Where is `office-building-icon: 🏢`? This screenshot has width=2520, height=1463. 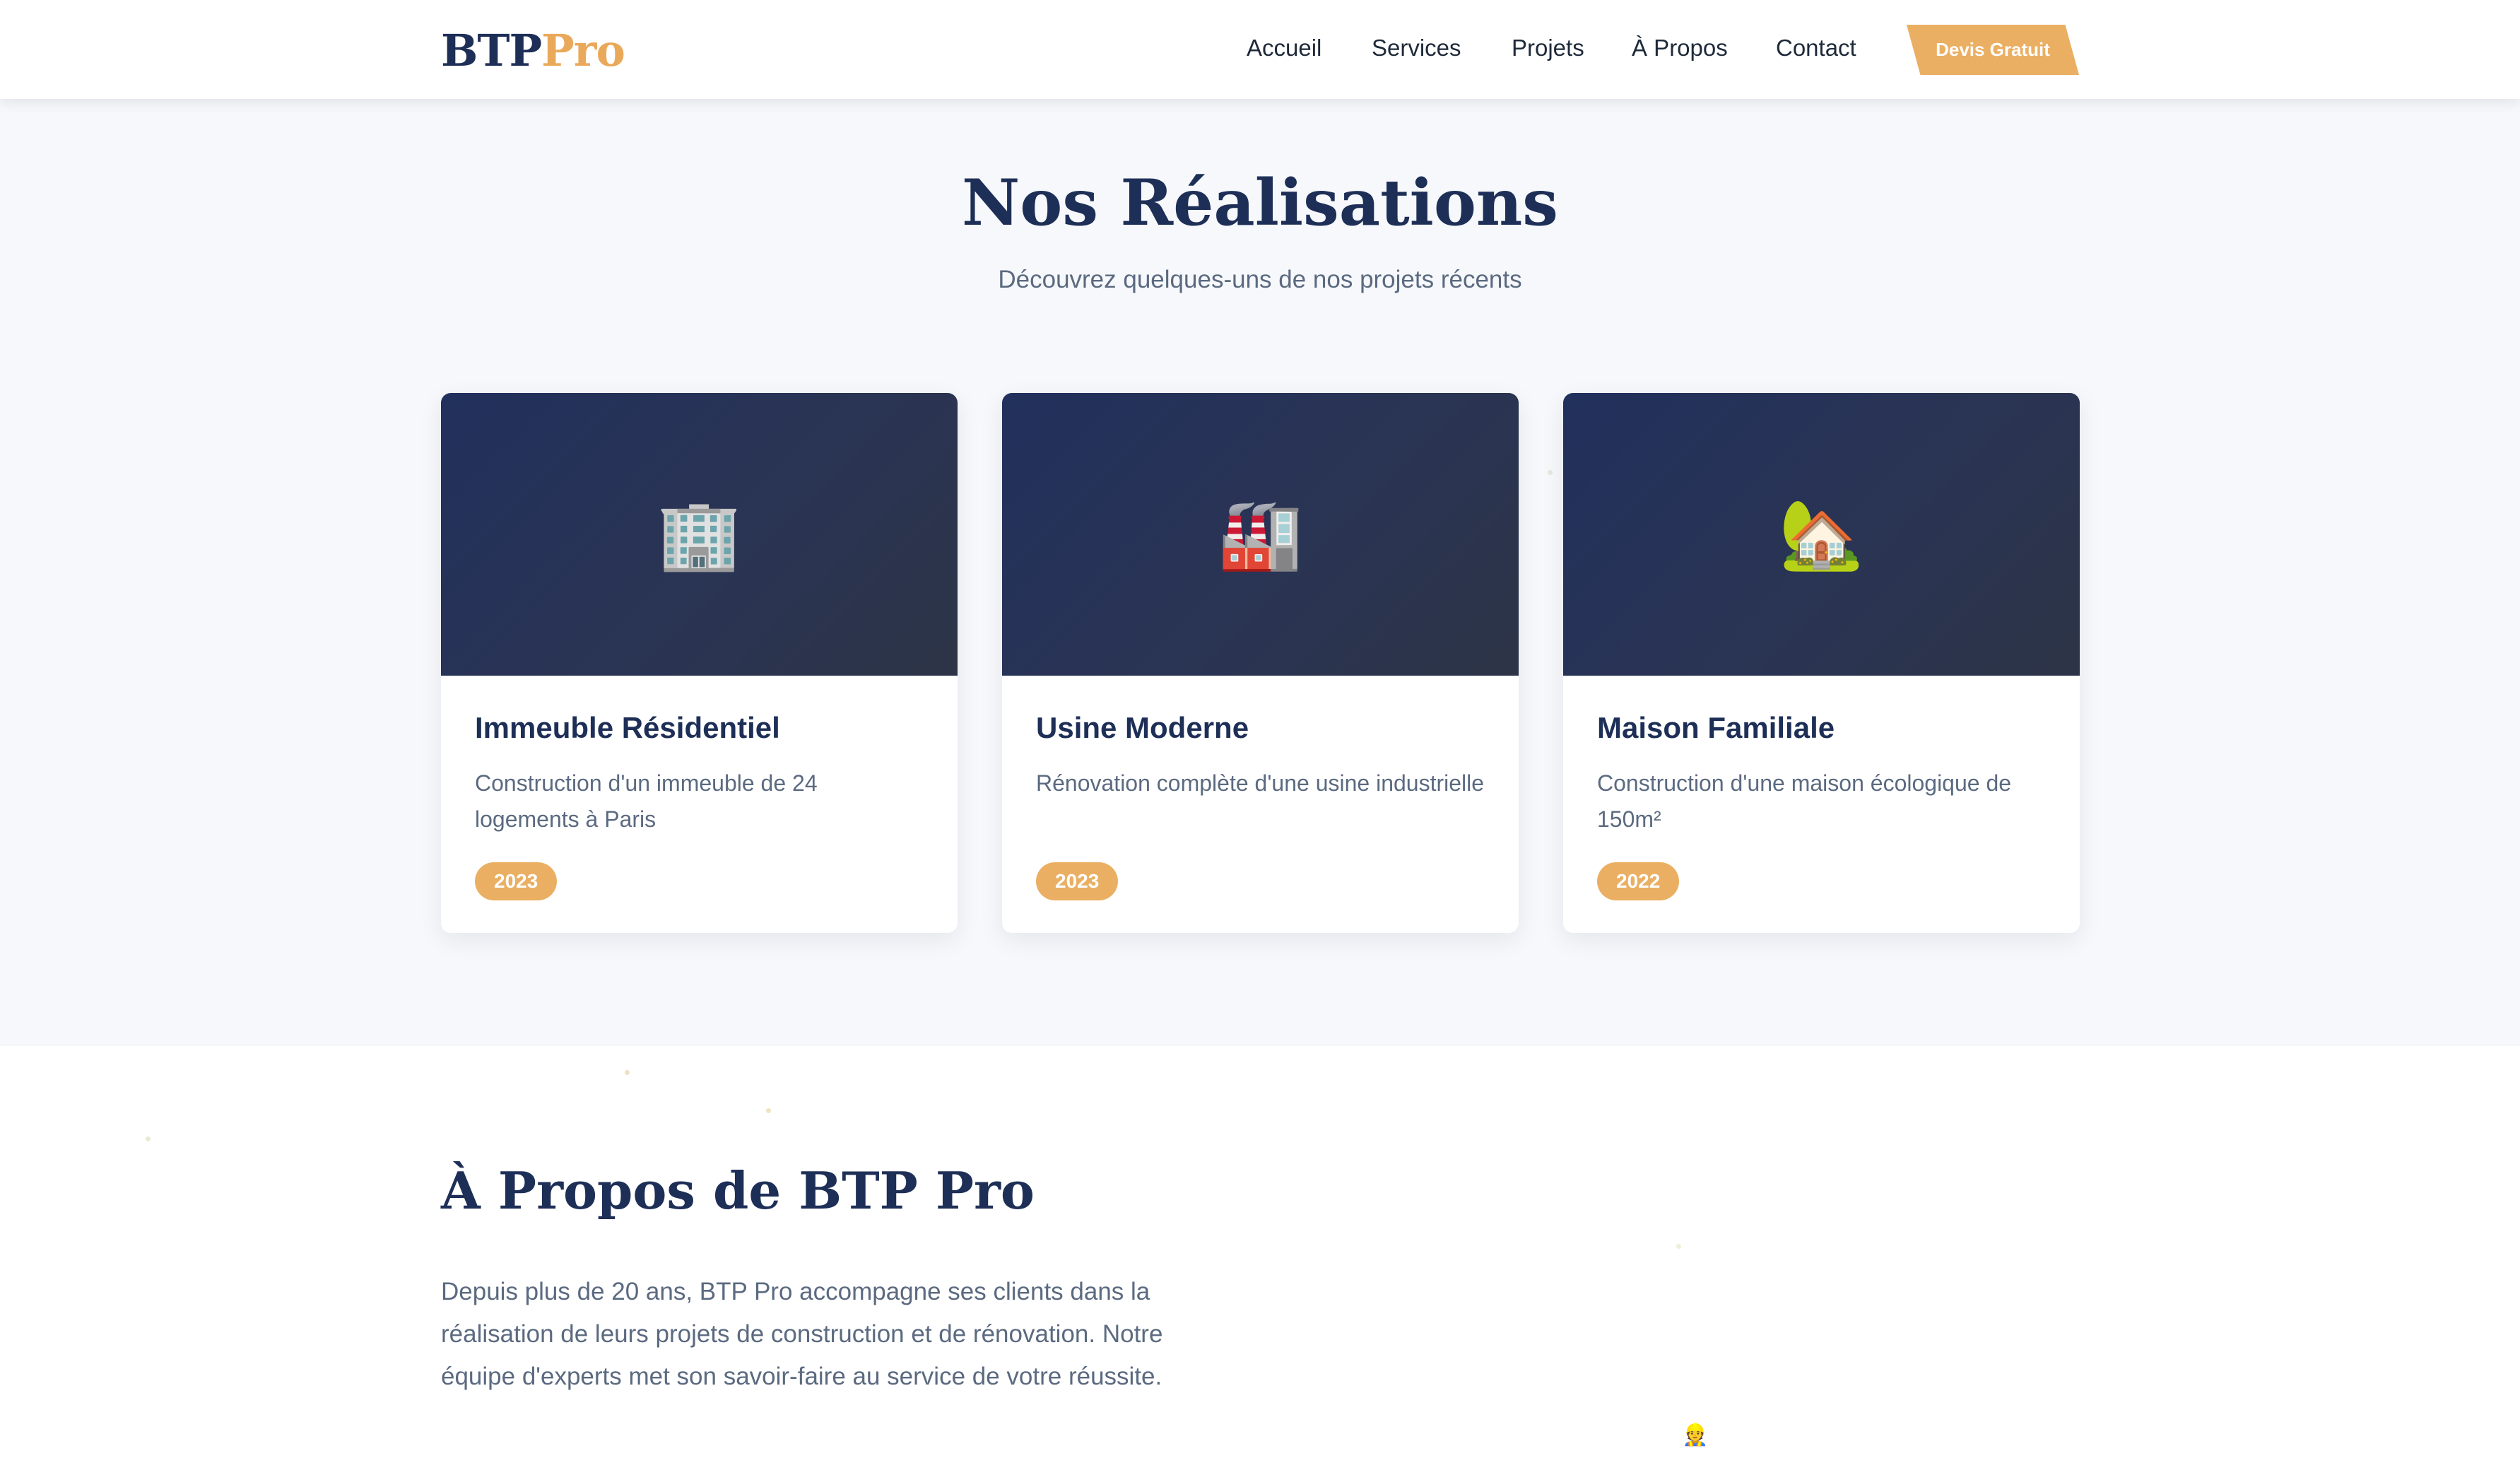
office-building-icon: 🏢 is located at coordinates (700, 534).